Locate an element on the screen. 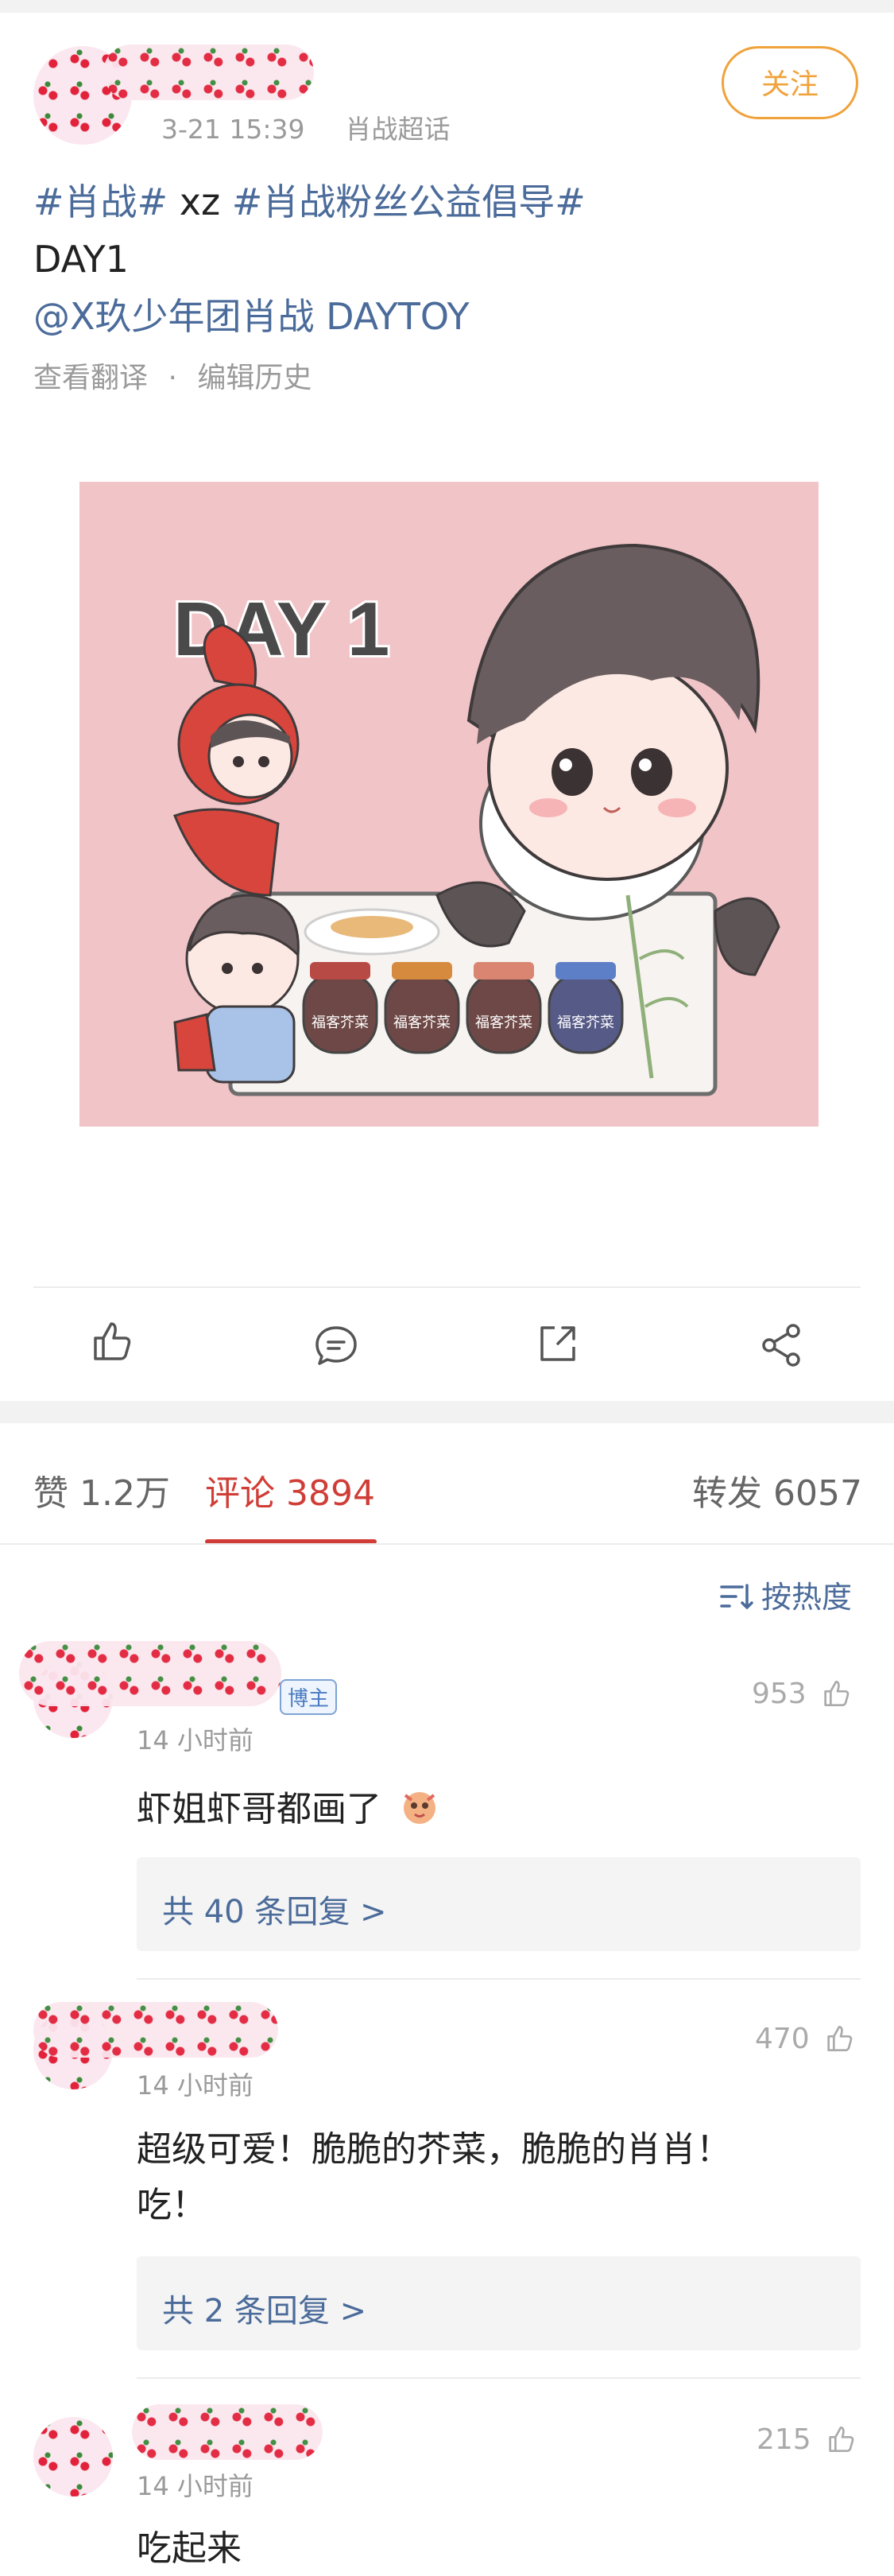 The height and width of the screenshot is (2576, 894). hashtag-xiaozhan: #肖战# is located at coordinates (100, 202).